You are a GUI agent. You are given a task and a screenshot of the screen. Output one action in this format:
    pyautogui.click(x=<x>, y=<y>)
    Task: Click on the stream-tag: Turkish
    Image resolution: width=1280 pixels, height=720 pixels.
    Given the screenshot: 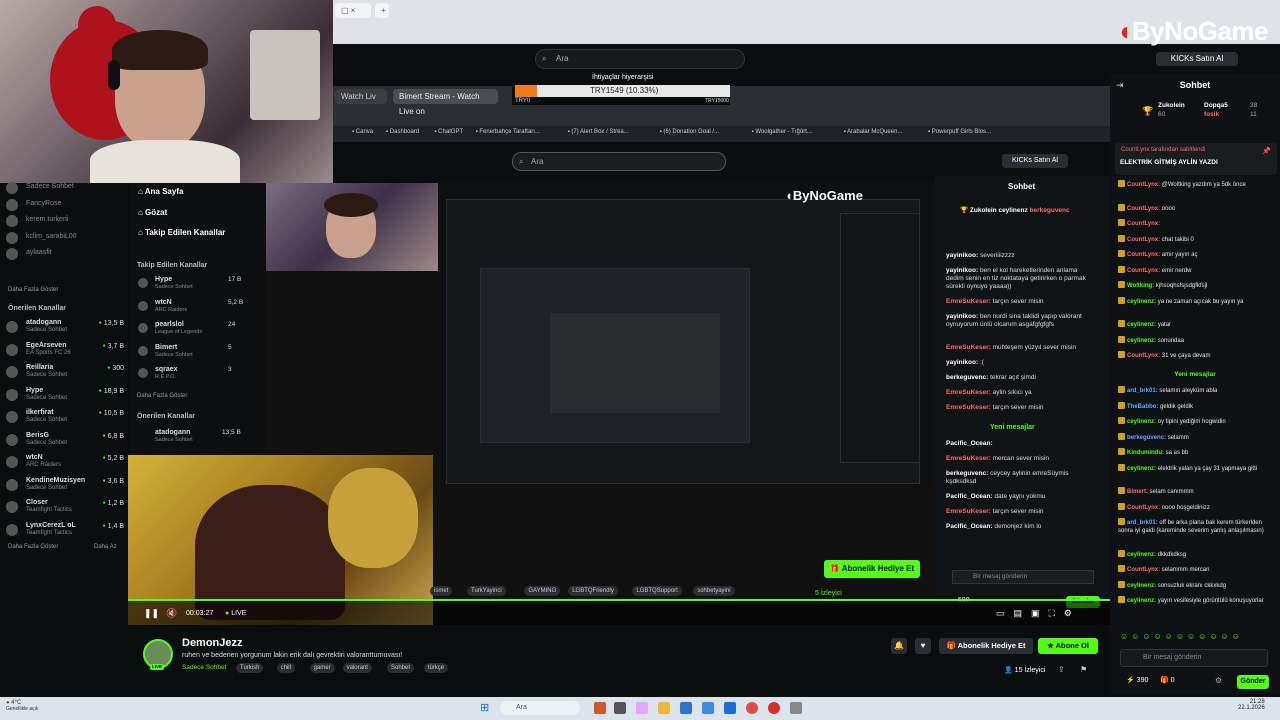 What is the action you would take?
    pyautogui.click(x=250, y=668)
    